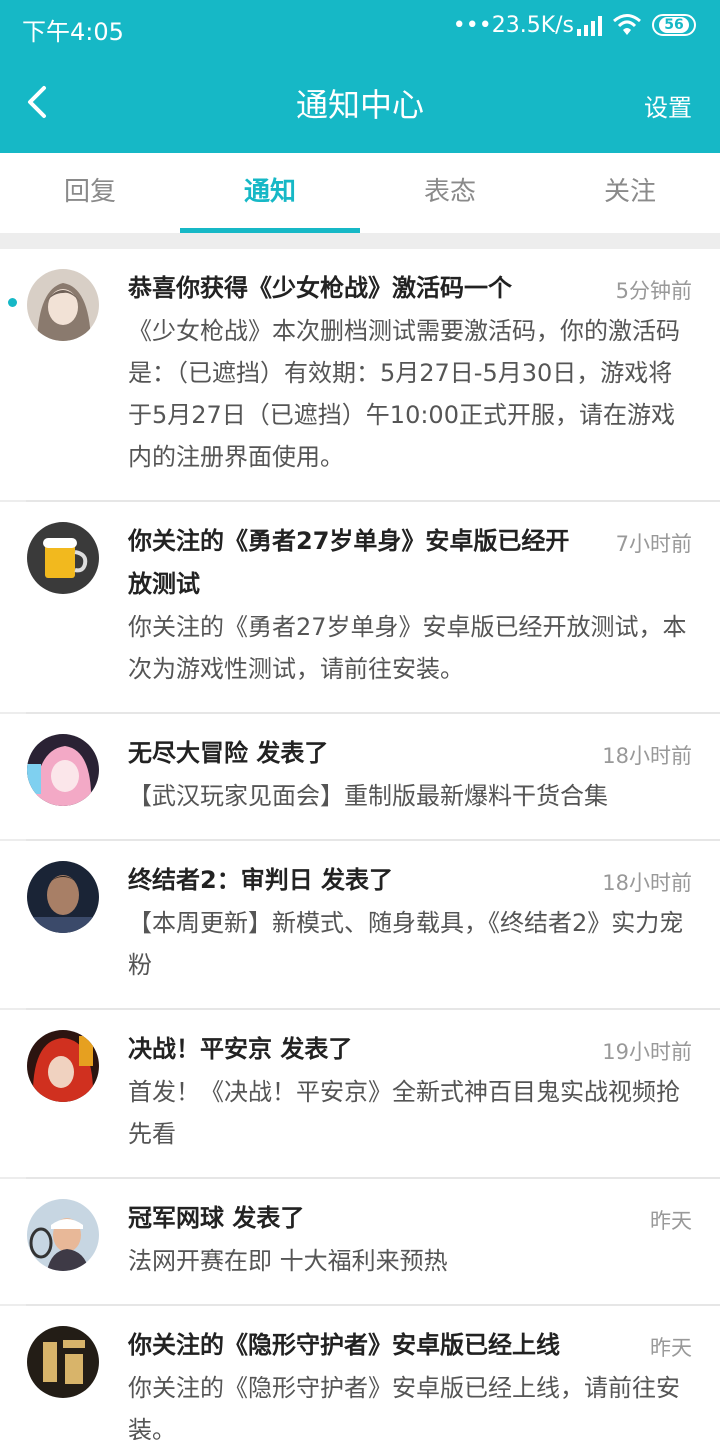 The width and height of the screenshot is (720, 1440). I want to click on status-time: 下午4:05, so click(73, 32).